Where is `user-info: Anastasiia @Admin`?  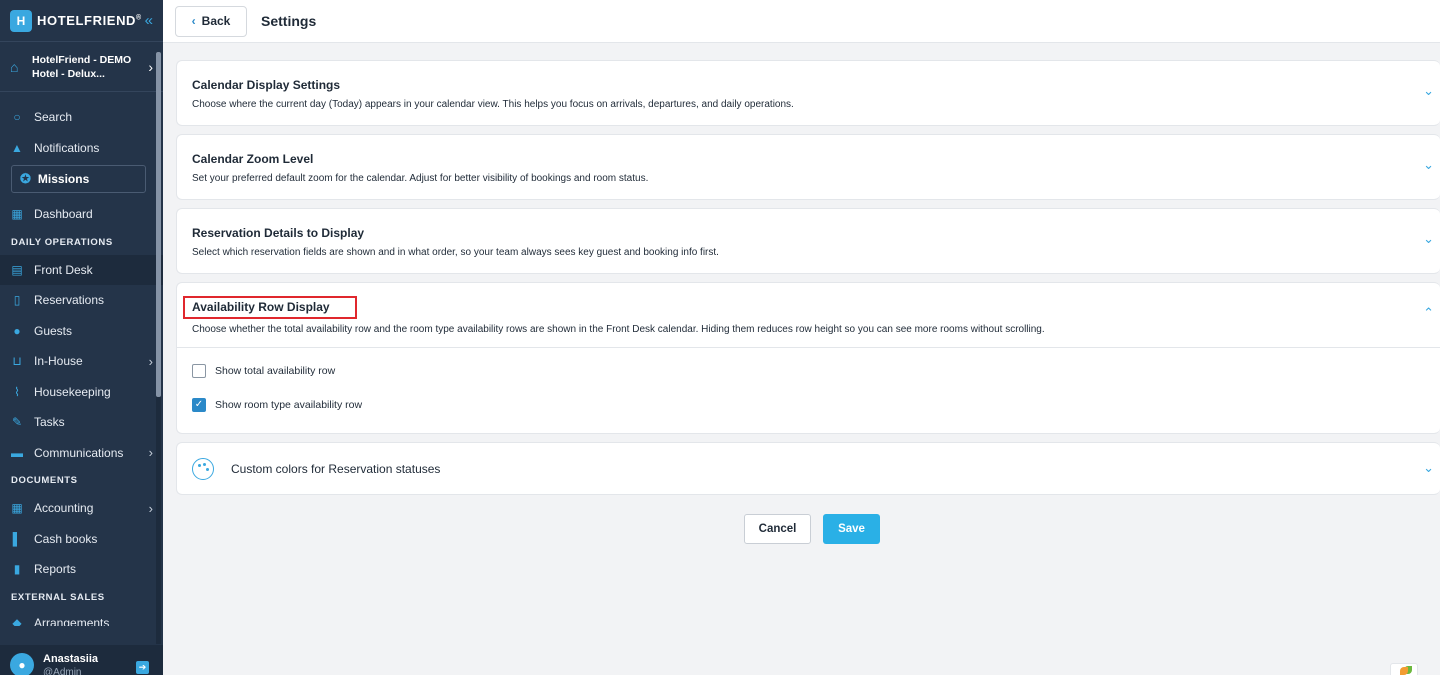 user-info: Anastasiia @Admin is located at coordinates (70, 664).